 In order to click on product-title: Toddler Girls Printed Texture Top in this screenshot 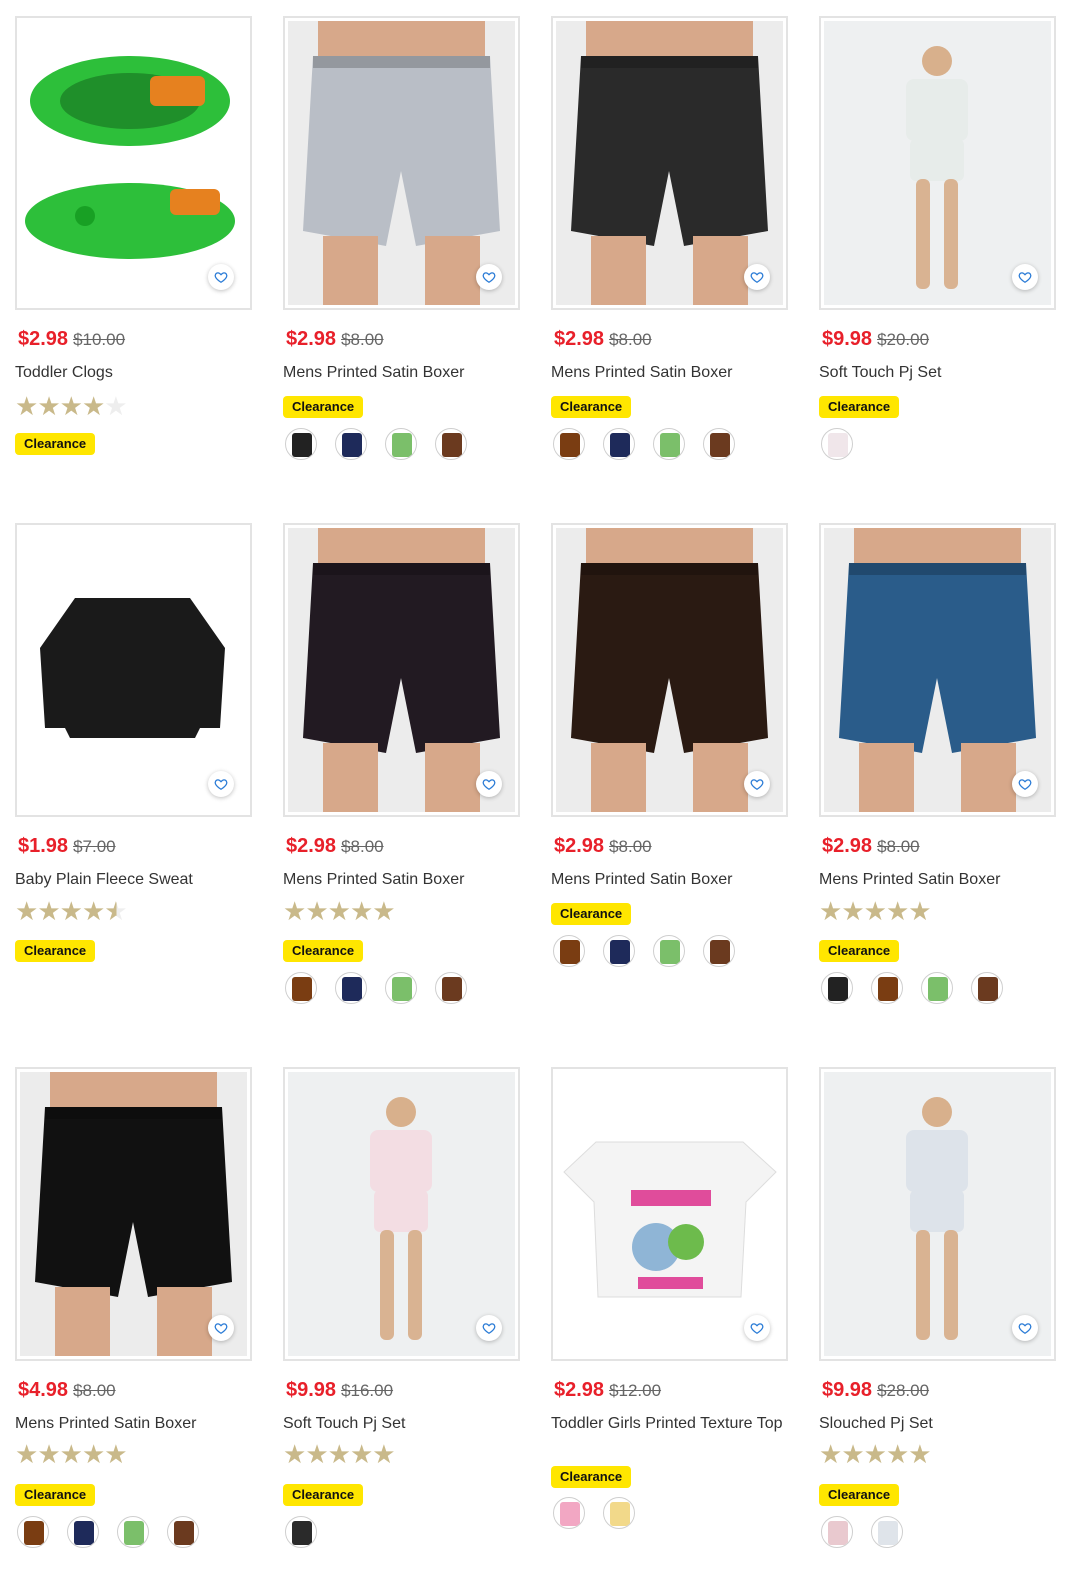, I will do `click(669, 1423)`.